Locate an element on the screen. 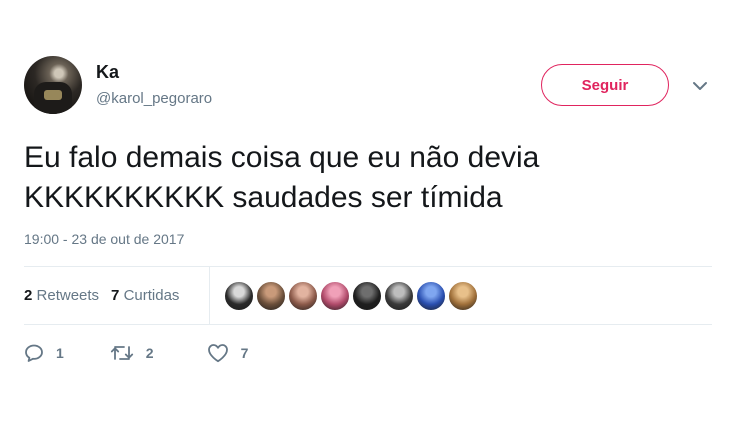 This screenshot has width=730, height=430. retweet-count: 2 is located at coordinates (149, 353).